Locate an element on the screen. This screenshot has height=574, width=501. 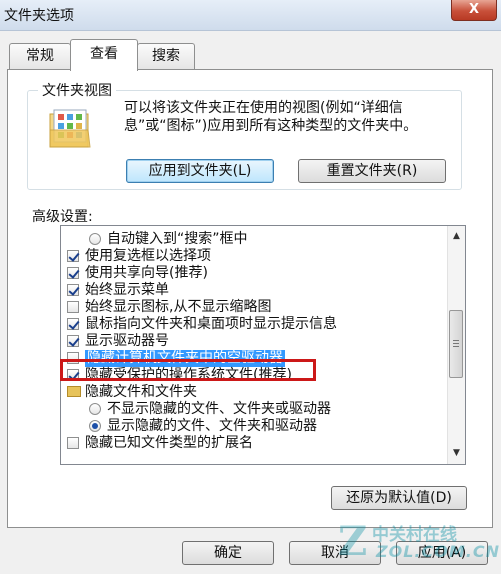
setting-label: 隐藏已知文件类型的扩展名 is located at coordinates (169, 443).